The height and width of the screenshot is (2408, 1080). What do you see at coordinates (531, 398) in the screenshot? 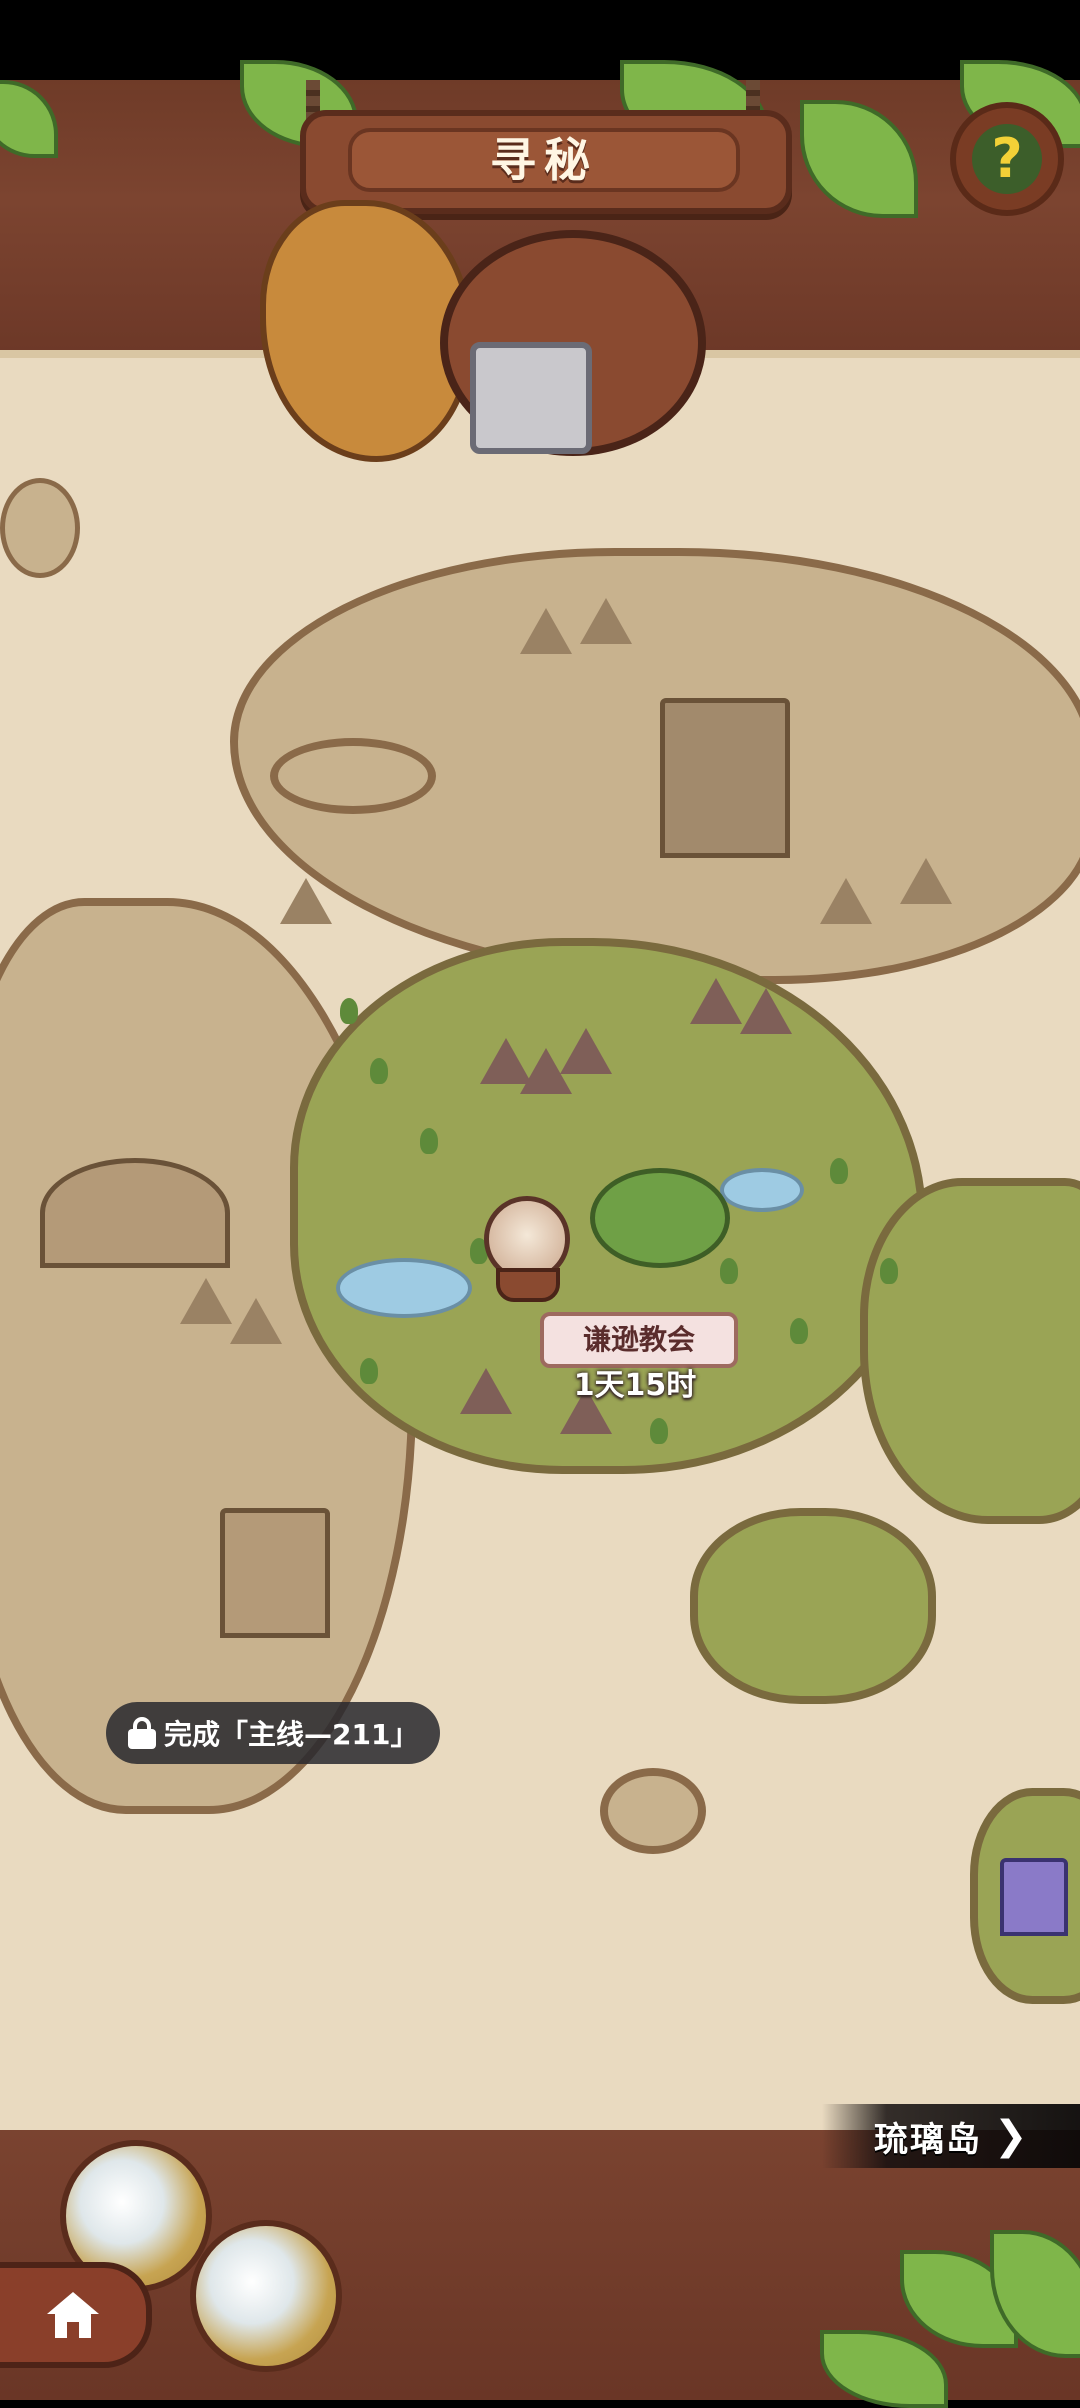
I see `collar-buckle-decoration` at bounding box center [531, 398].